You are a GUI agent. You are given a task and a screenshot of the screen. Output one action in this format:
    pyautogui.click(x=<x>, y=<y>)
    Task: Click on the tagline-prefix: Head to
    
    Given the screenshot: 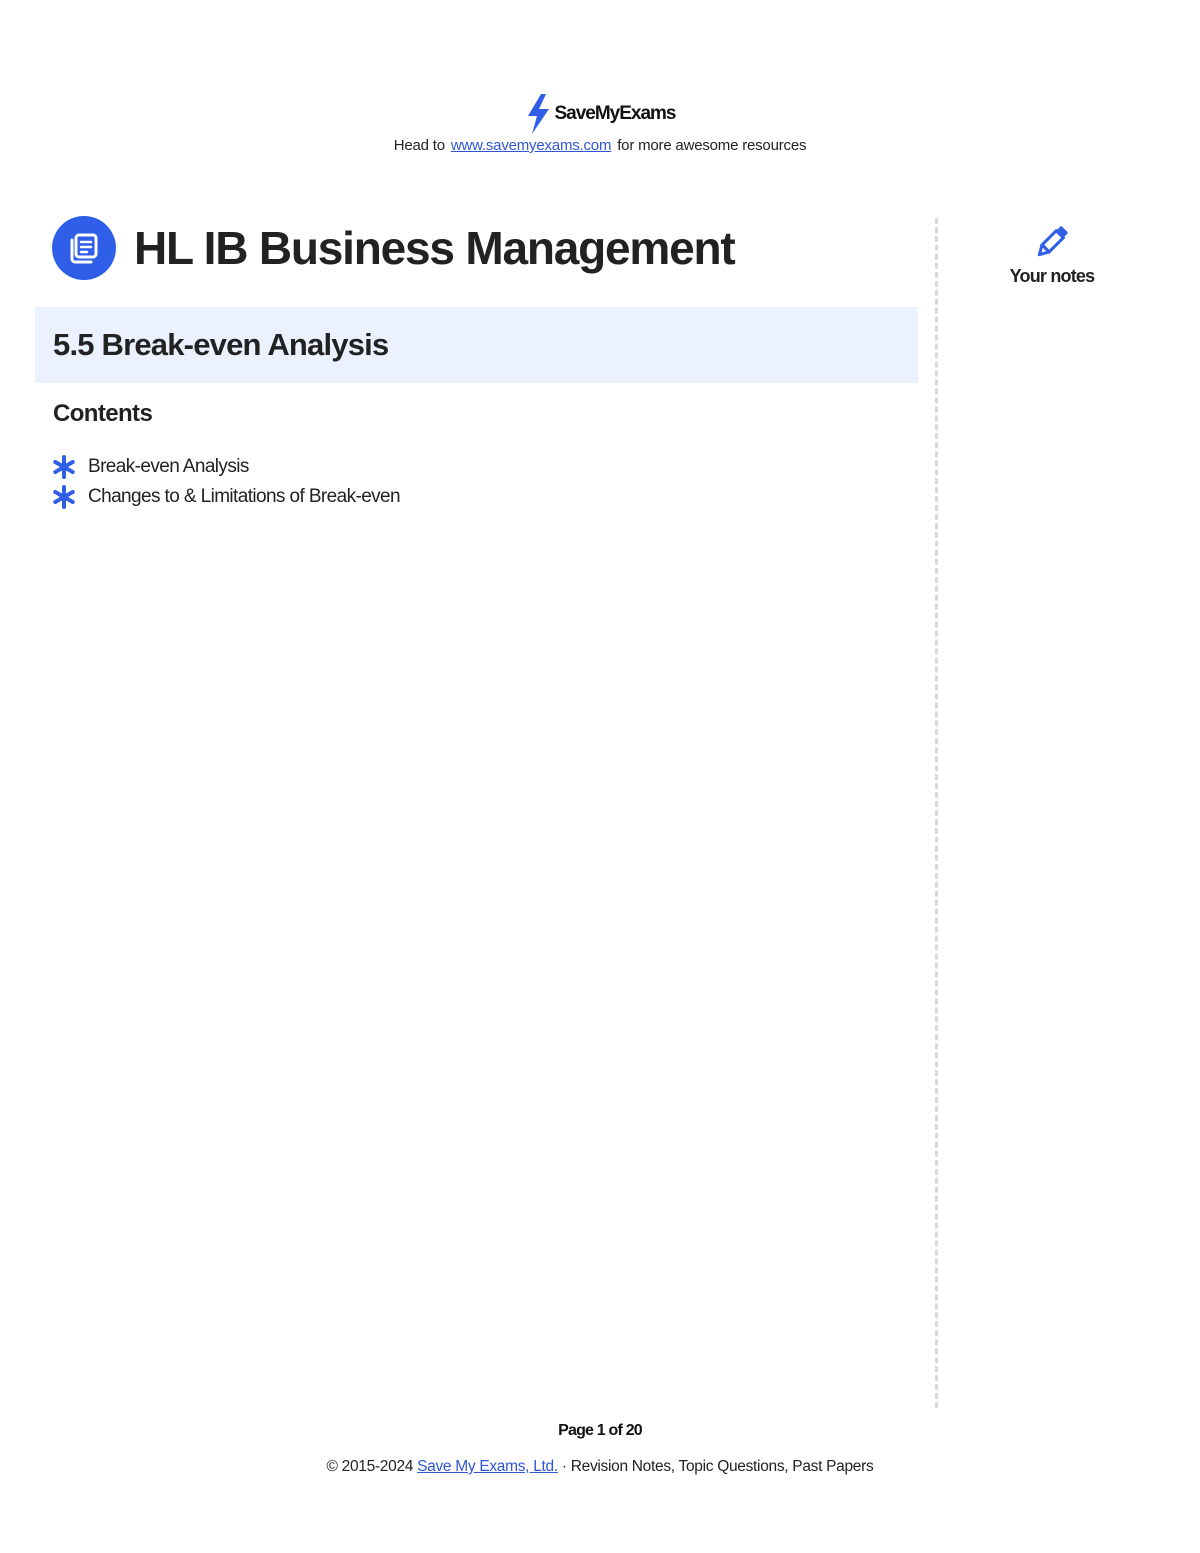 What is the action you would take?
    pyautogui.click(x=419, y=145)
    